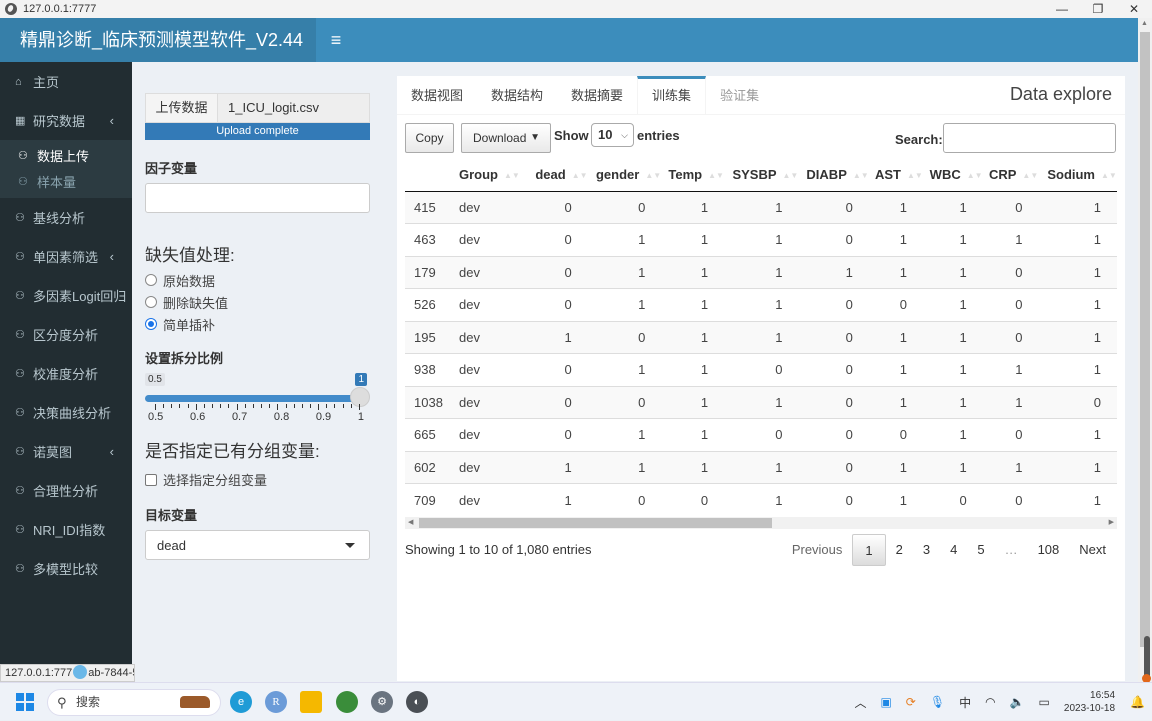 This screenshot has width=1152, height=721. What do you see at coordinates (761, 272) in the screenshot?
I see `table-row: 179 dev 0 1 1 1 1 1 1 0 1` at bounding box center [761, 272].